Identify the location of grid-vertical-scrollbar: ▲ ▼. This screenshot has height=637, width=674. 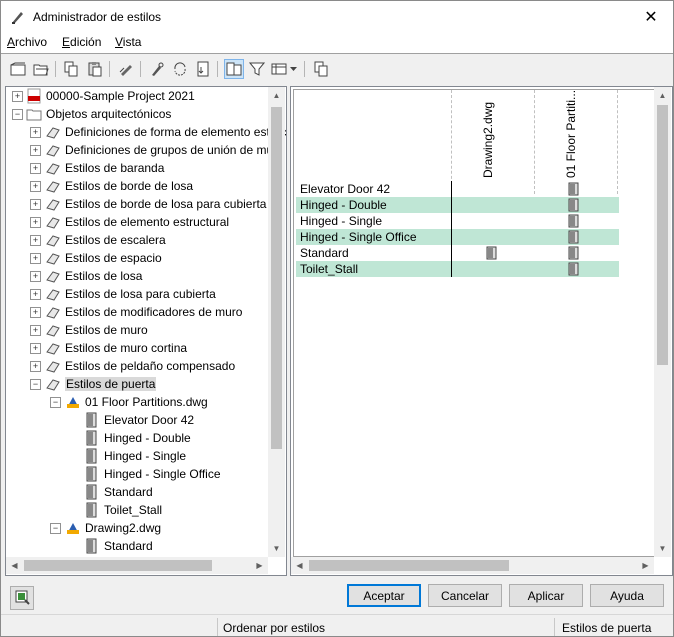
(662, 322).